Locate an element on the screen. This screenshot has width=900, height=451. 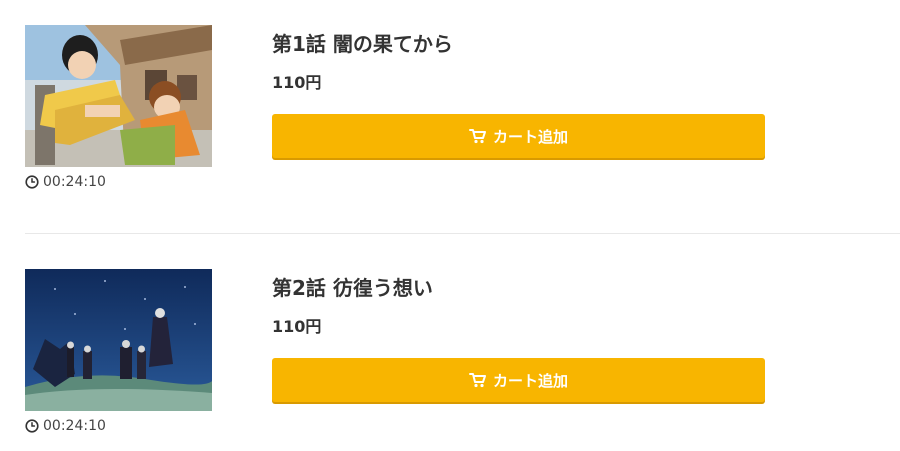
episode-1-scene-image is located at coordinates (118, 96).